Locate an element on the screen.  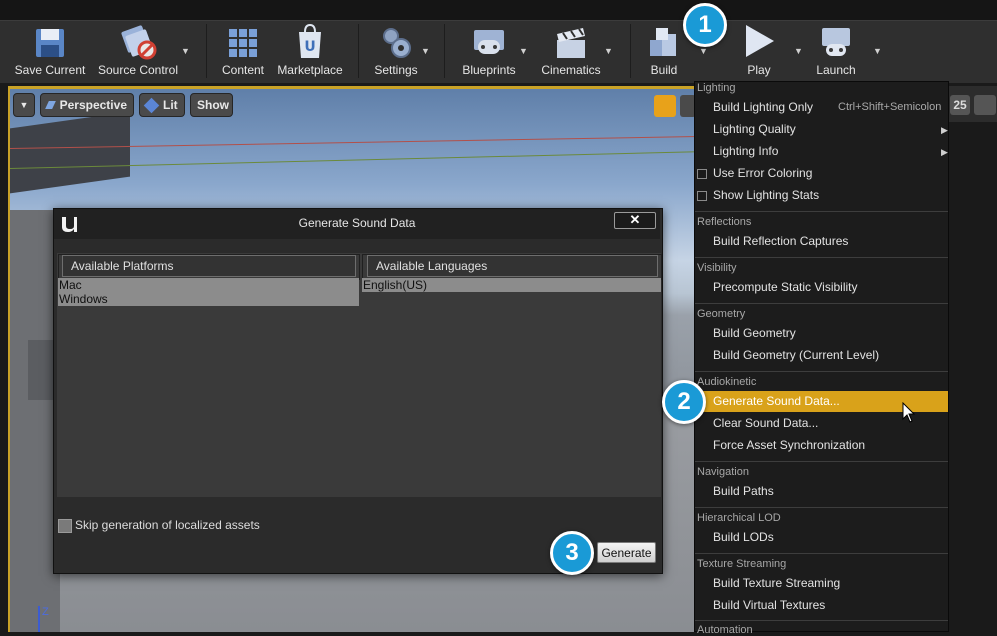
callout-badge-2: 2 is located at coordinates (684, 402).